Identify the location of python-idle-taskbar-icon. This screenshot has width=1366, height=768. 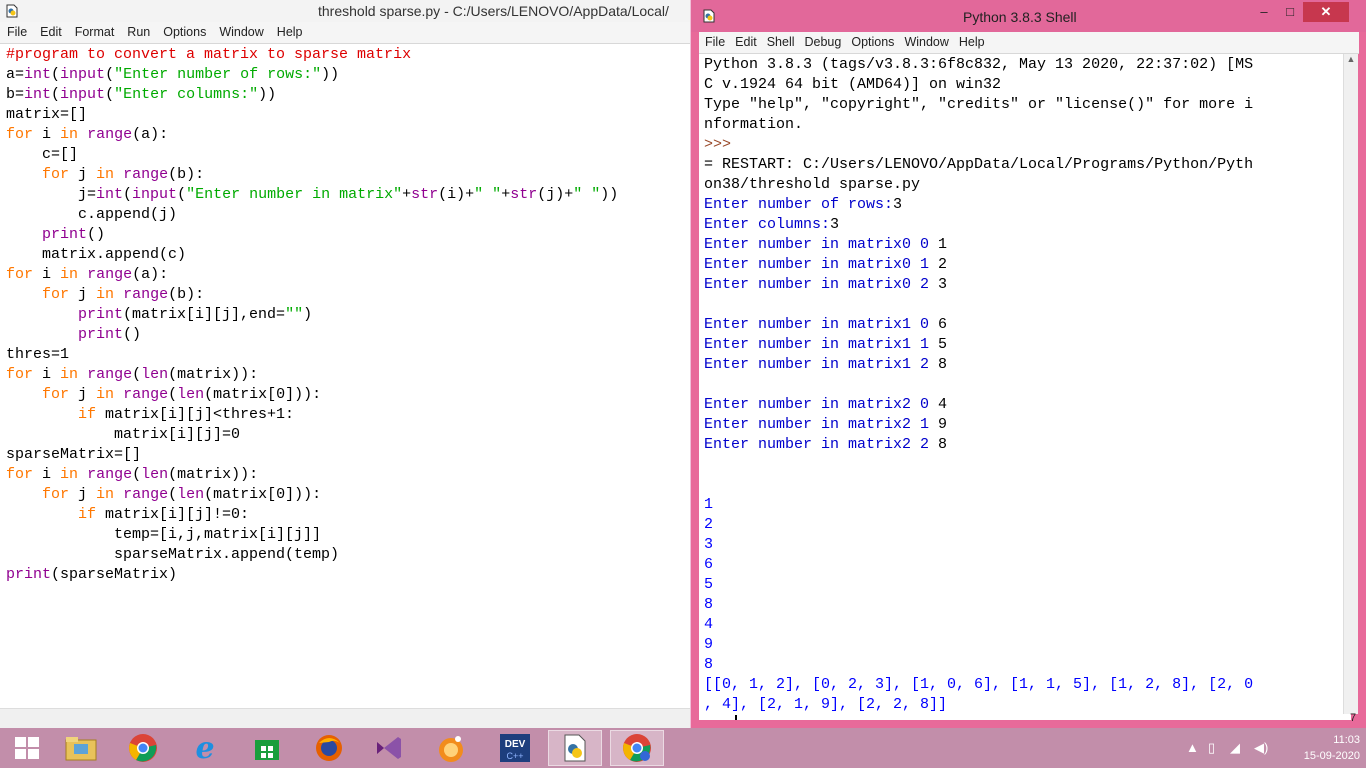
(575, 748).